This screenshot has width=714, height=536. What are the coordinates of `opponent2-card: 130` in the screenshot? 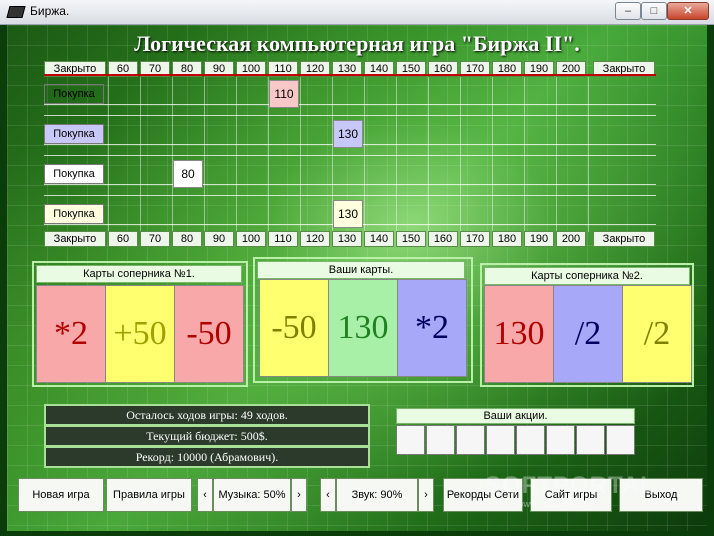 It's located at (519, 334).